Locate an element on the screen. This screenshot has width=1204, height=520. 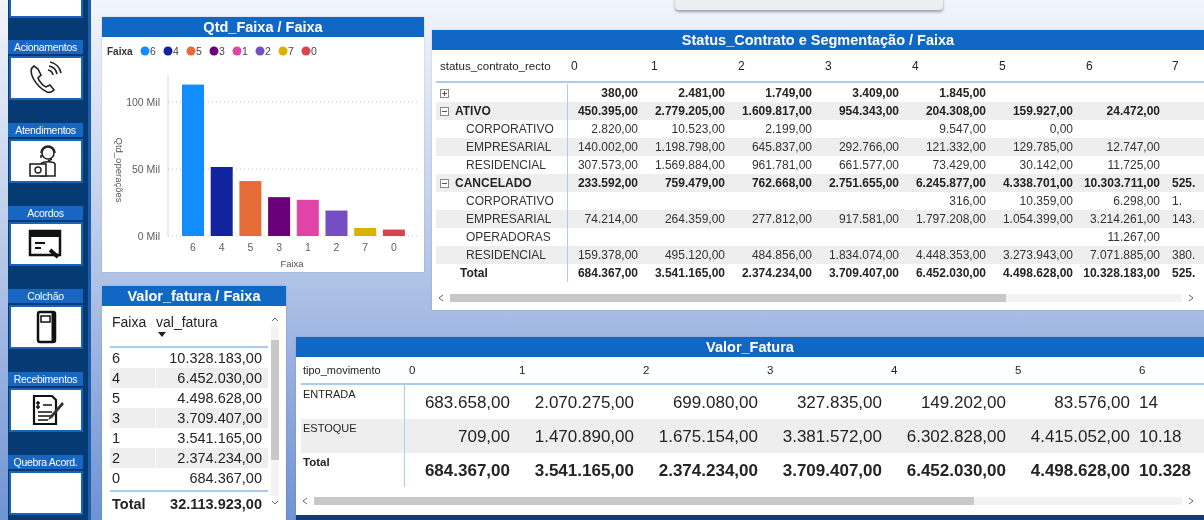
table-cell-text: 1.470.890,00 is located at coordinates (584, 437).